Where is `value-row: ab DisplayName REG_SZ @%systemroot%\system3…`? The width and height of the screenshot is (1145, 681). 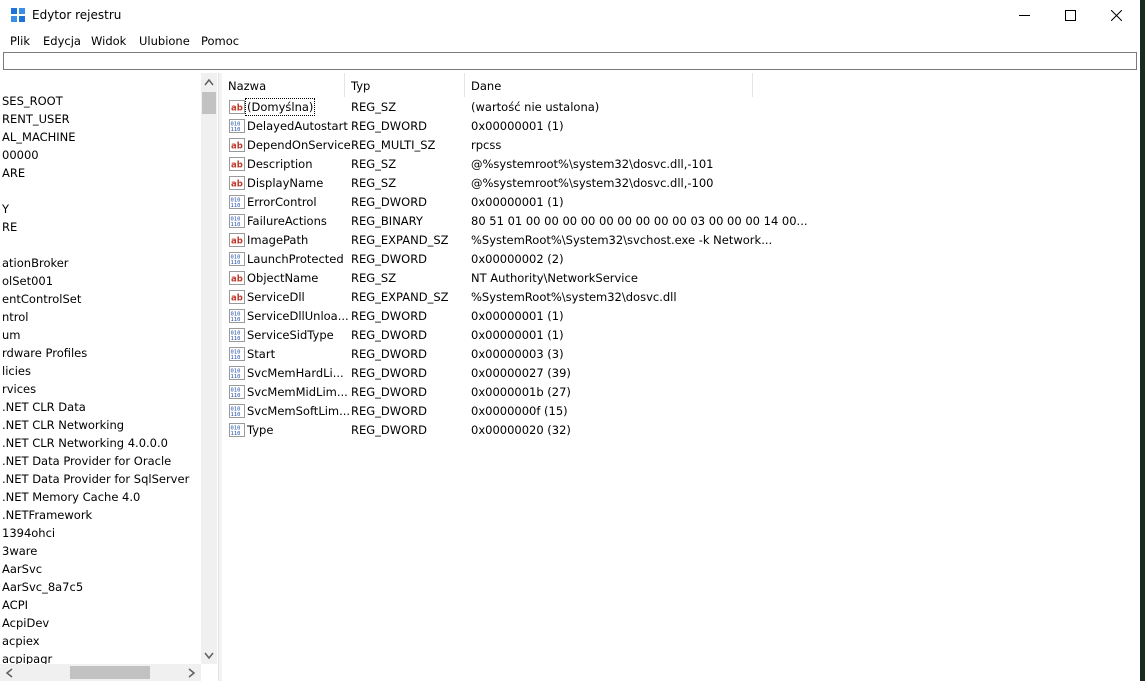
value-row: ab DisplayName REG_SZ @%systemroot%\system3… is located at coordinates (492, 183).